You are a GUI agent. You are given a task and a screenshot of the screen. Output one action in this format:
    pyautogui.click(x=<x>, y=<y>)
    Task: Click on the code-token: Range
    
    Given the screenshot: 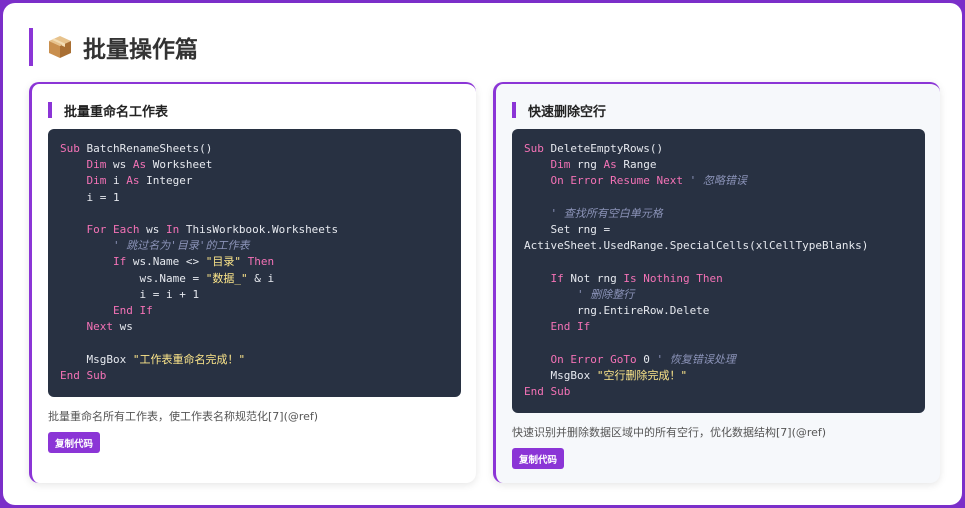 What is the action you would take?
    pyautogui.click(x=636, y=165)
    